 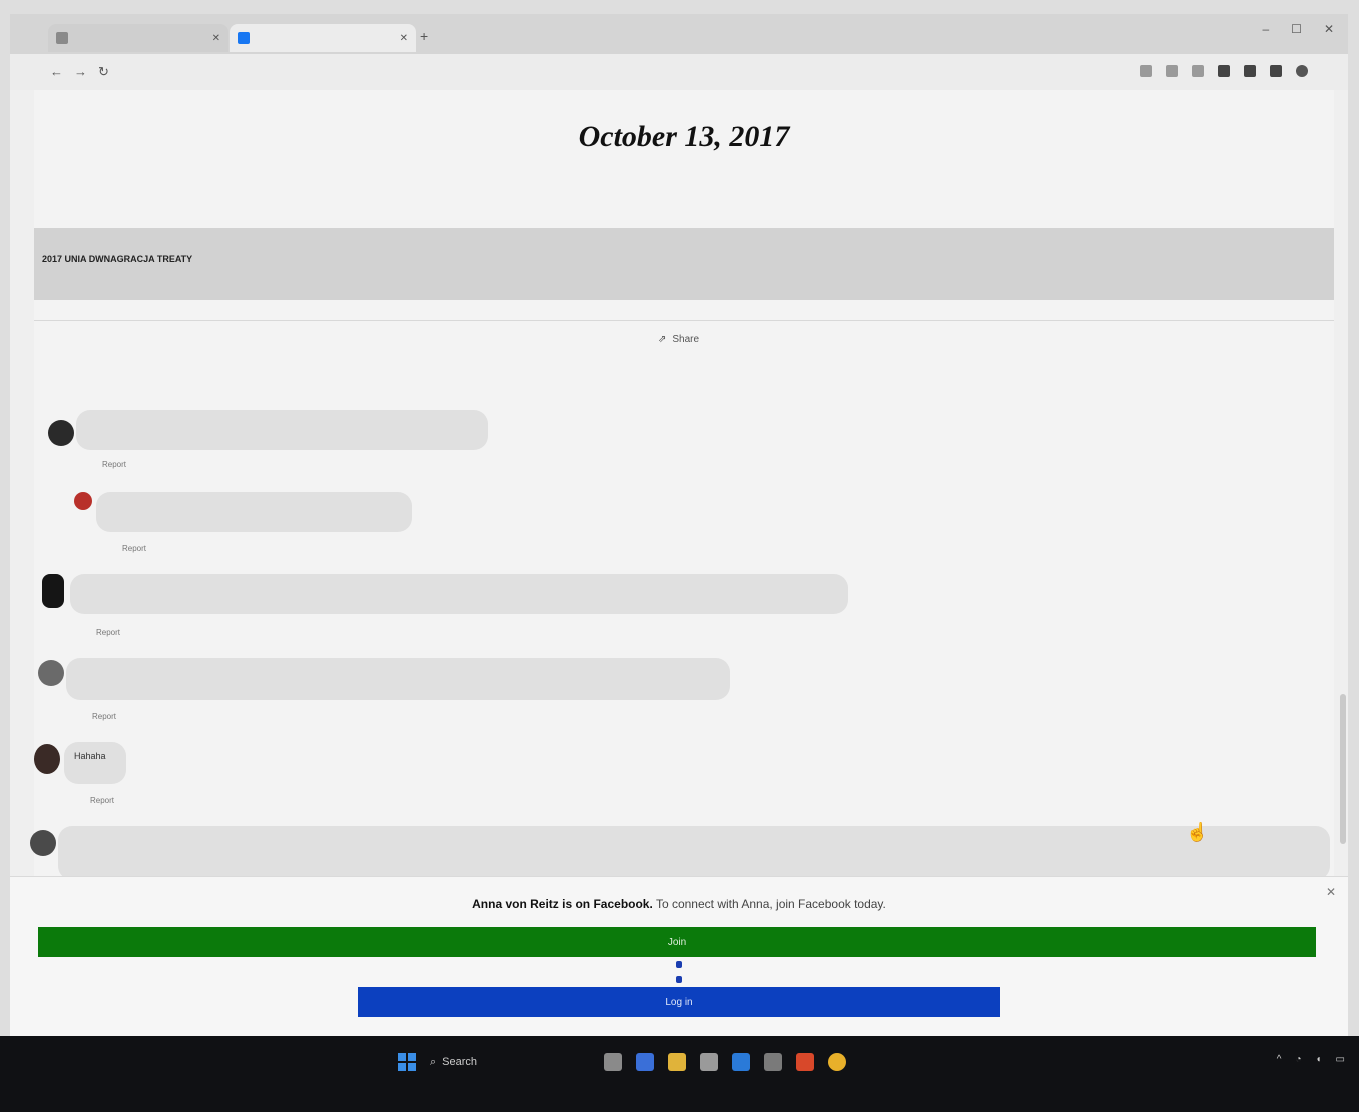 What do you see at coordinates (679, 972) in the screenshot?
I see `scroll-handle-icon` at bounding box center [679, 972].